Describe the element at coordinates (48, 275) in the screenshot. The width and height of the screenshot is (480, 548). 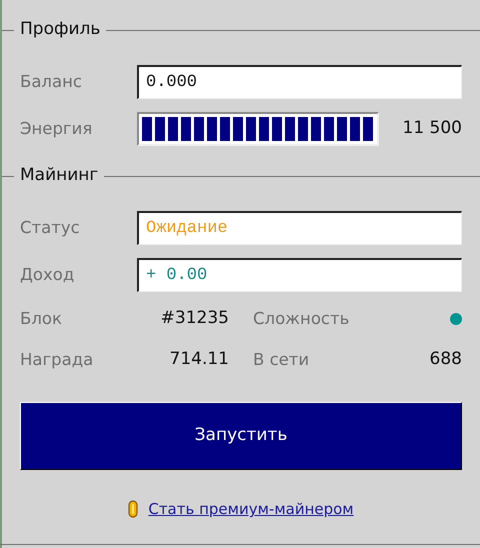
I see `field-label: Доход` at that location.